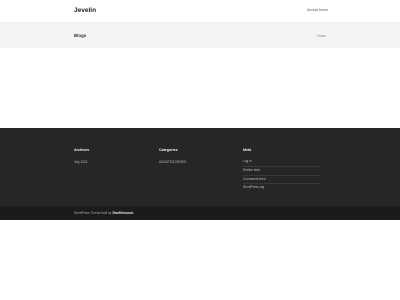  Describe the element at coordinates (80, 35) in the screenshot. I see `page-title: Blogs` at that location.